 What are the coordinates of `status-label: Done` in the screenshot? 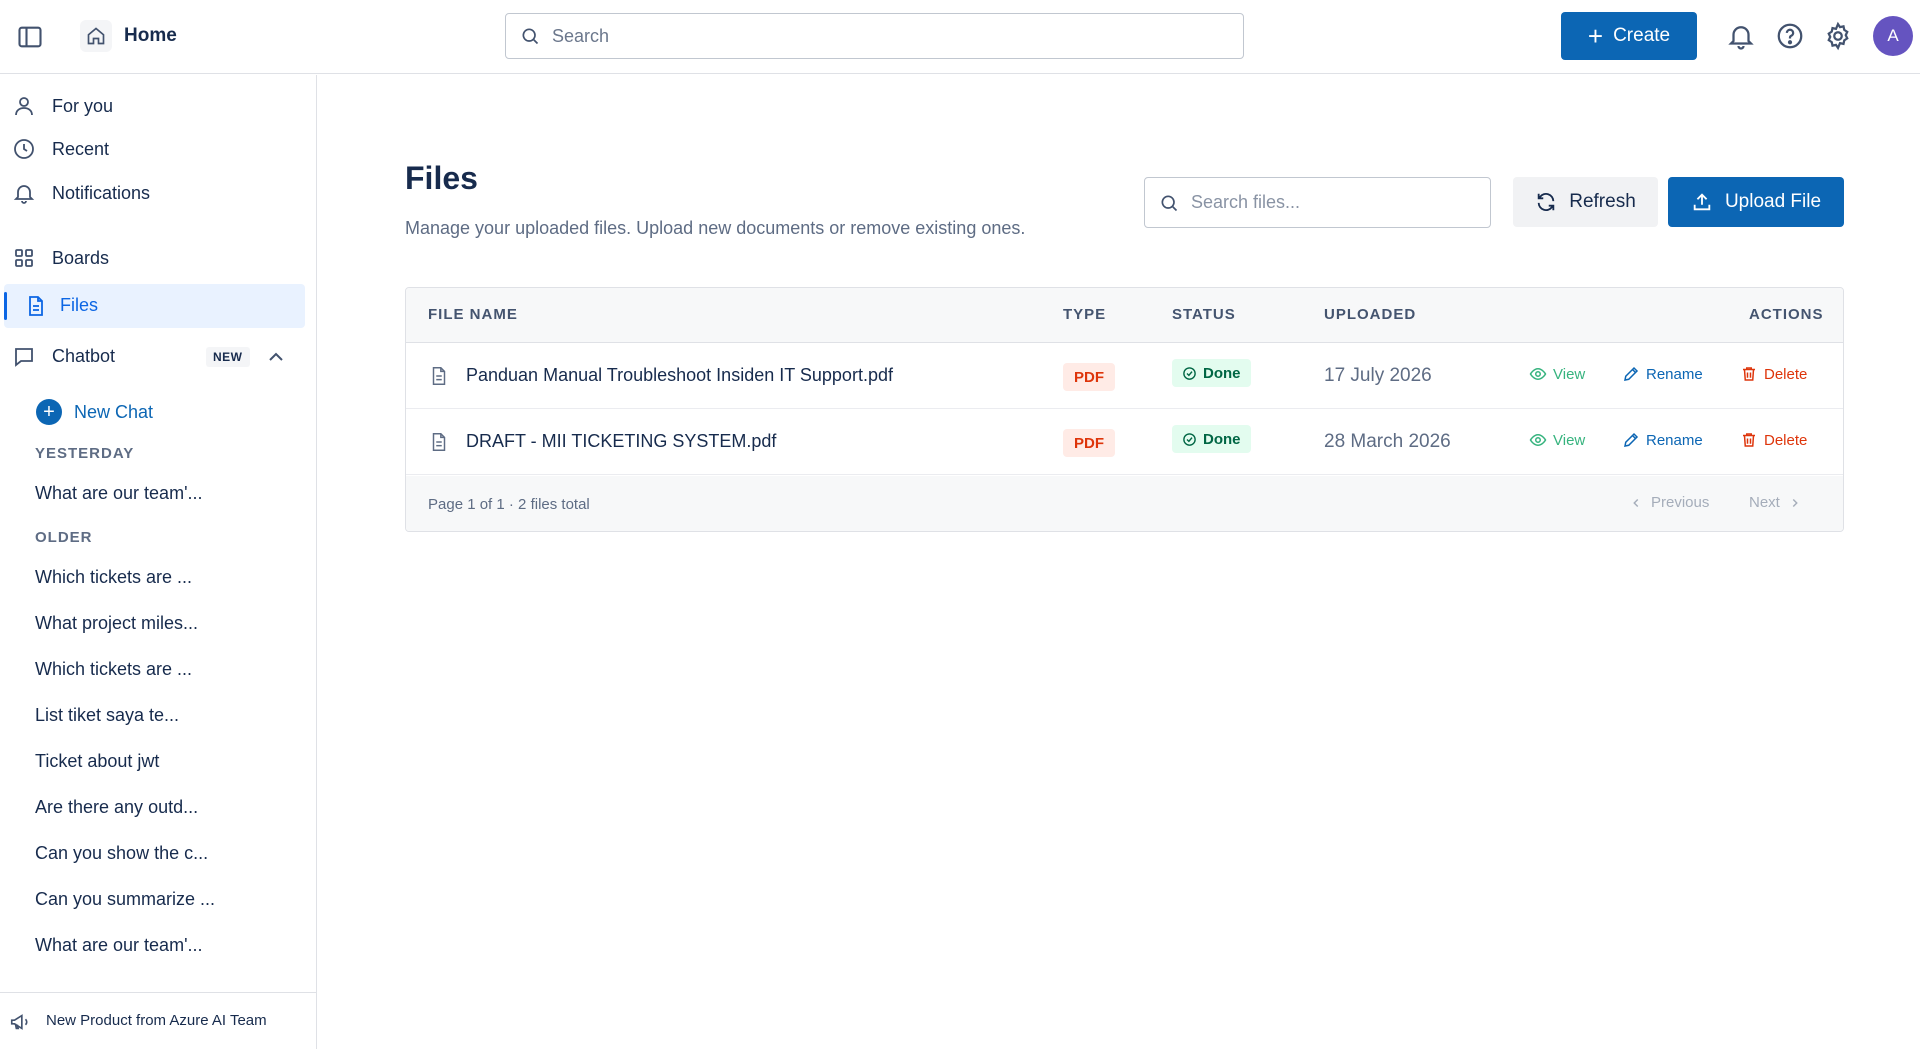 It's located at (1222, 373).